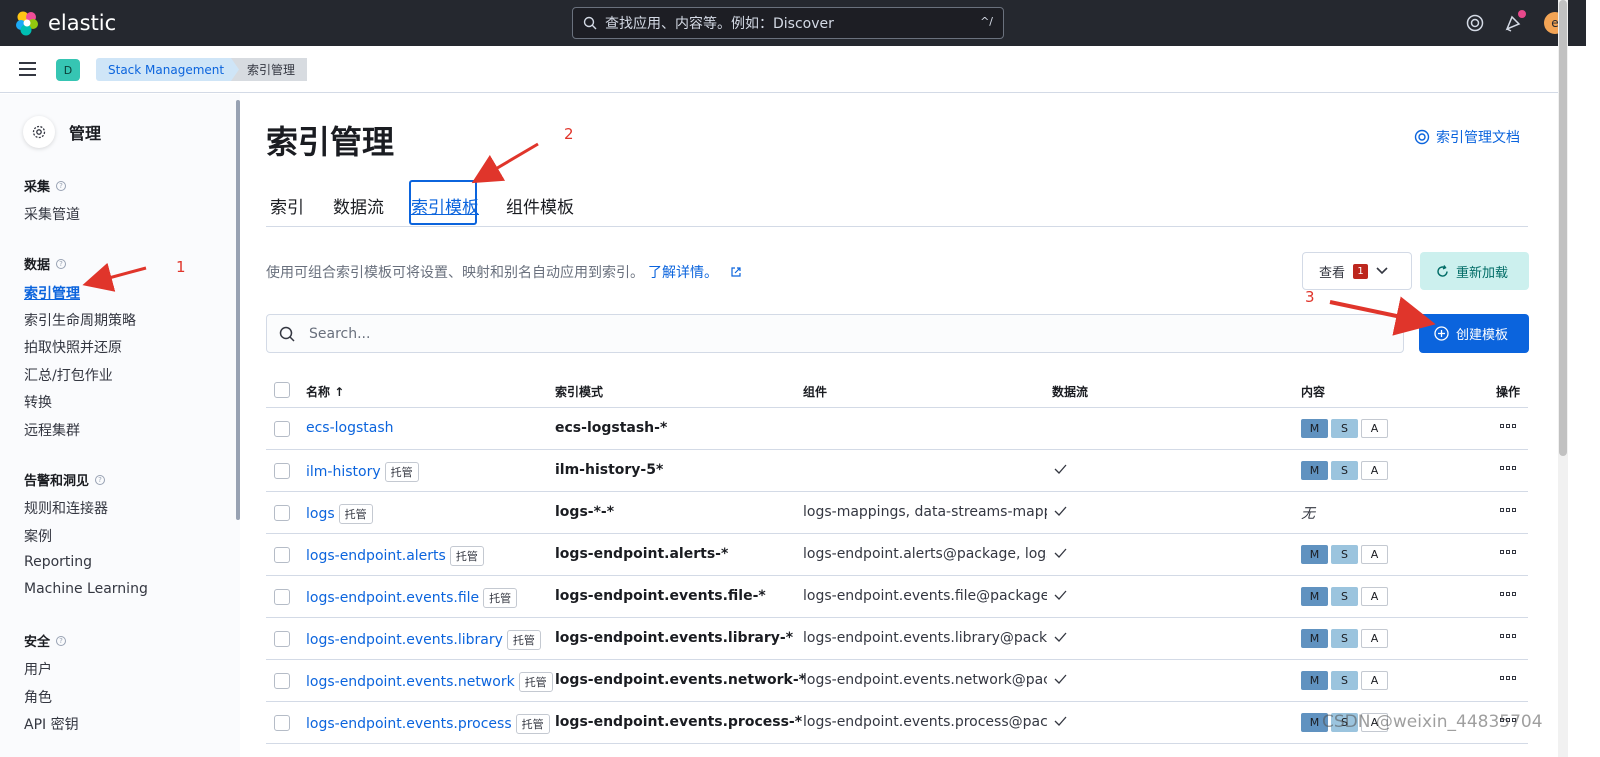 Image resolution: width=1600 pixels, height=757 pixels. I want to click on elastic-logo: elastic, so click(65, 23).